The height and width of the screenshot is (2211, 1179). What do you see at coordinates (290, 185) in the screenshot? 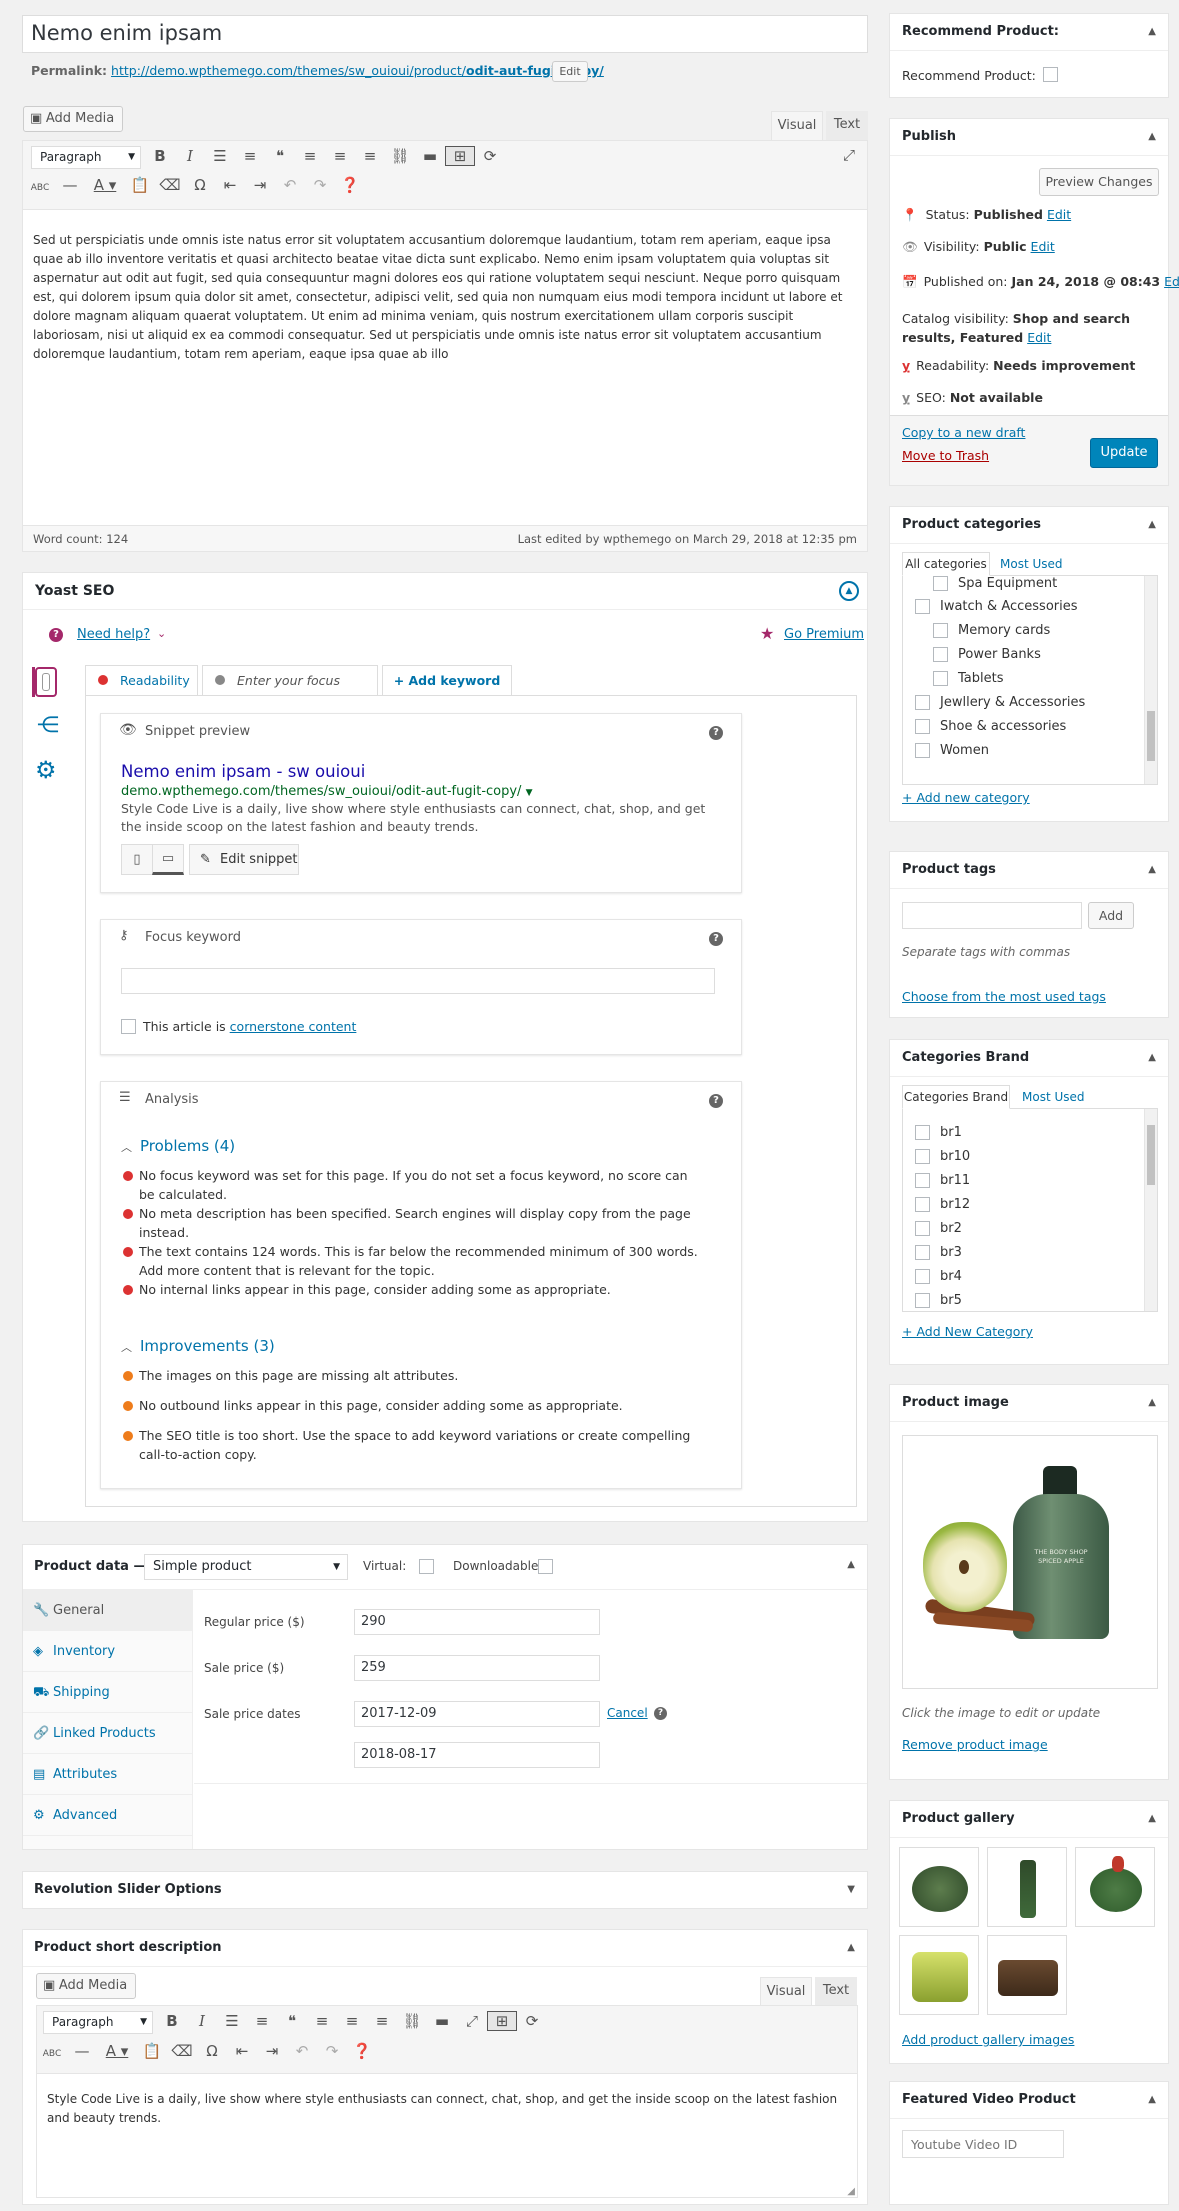
I see `undo-icon: ↶` at bounding box center [290, 185].